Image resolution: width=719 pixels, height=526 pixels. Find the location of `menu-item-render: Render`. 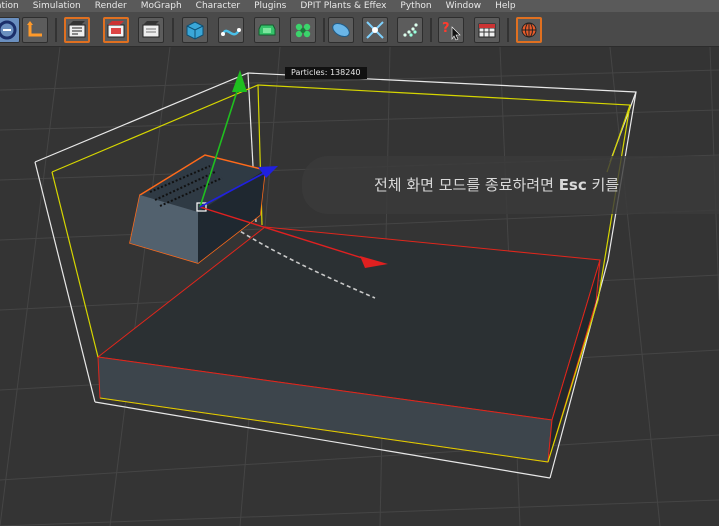

menu-item-render: Render is located at coordinates (111, 6).